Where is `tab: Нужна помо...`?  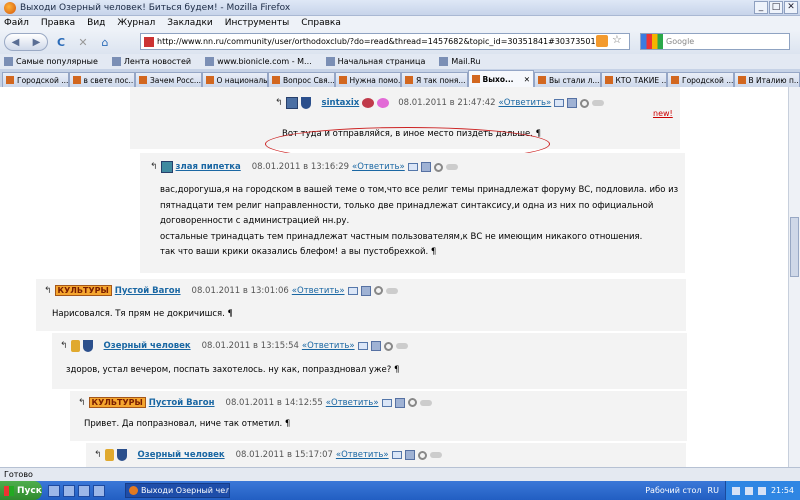
tab: Нужна помо... is located at coordinates (367, 79).